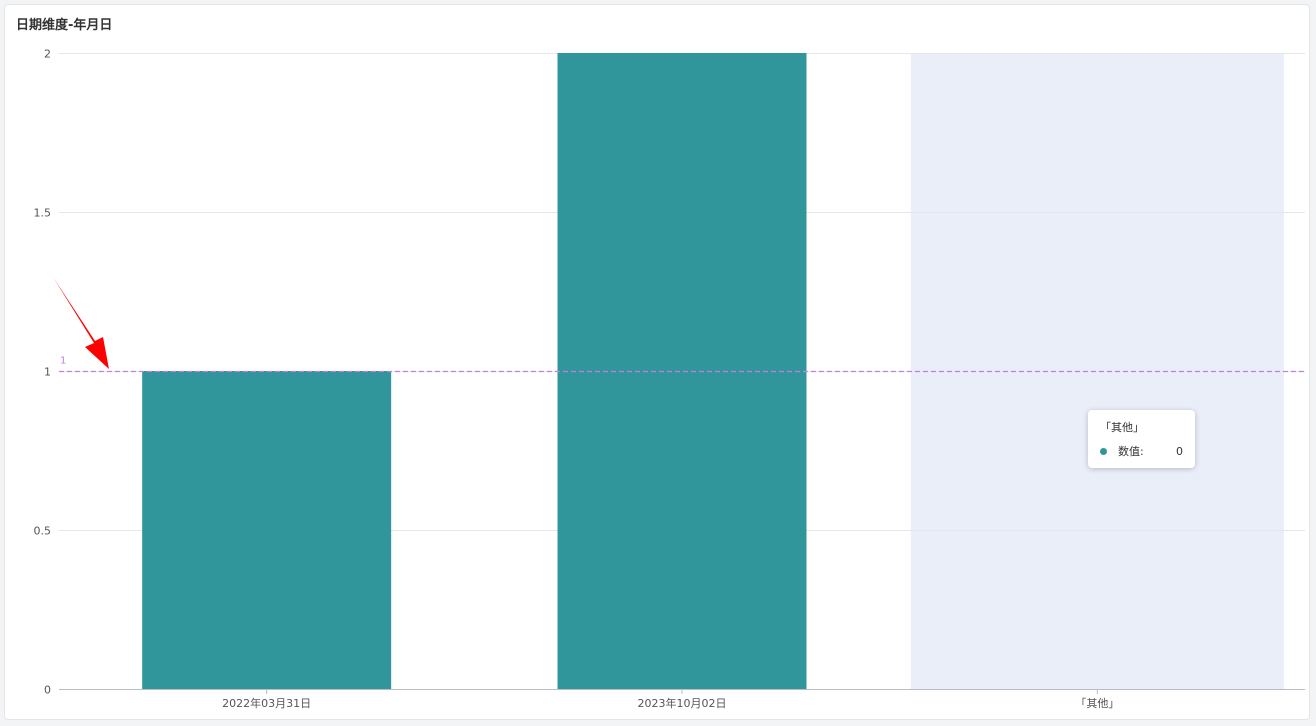  Describe the element at coordinates (47, 54) in the screenshot. I see `y-tick-label: 2` at that location.